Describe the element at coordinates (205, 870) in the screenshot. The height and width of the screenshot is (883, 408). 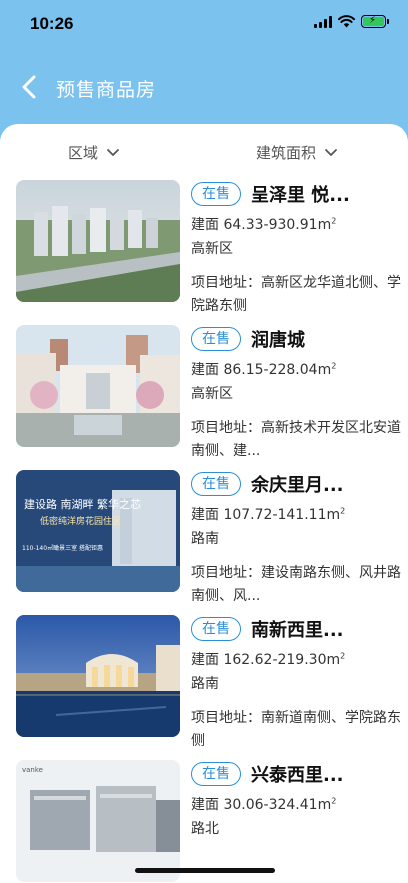
I see `home-indicator` at that location.